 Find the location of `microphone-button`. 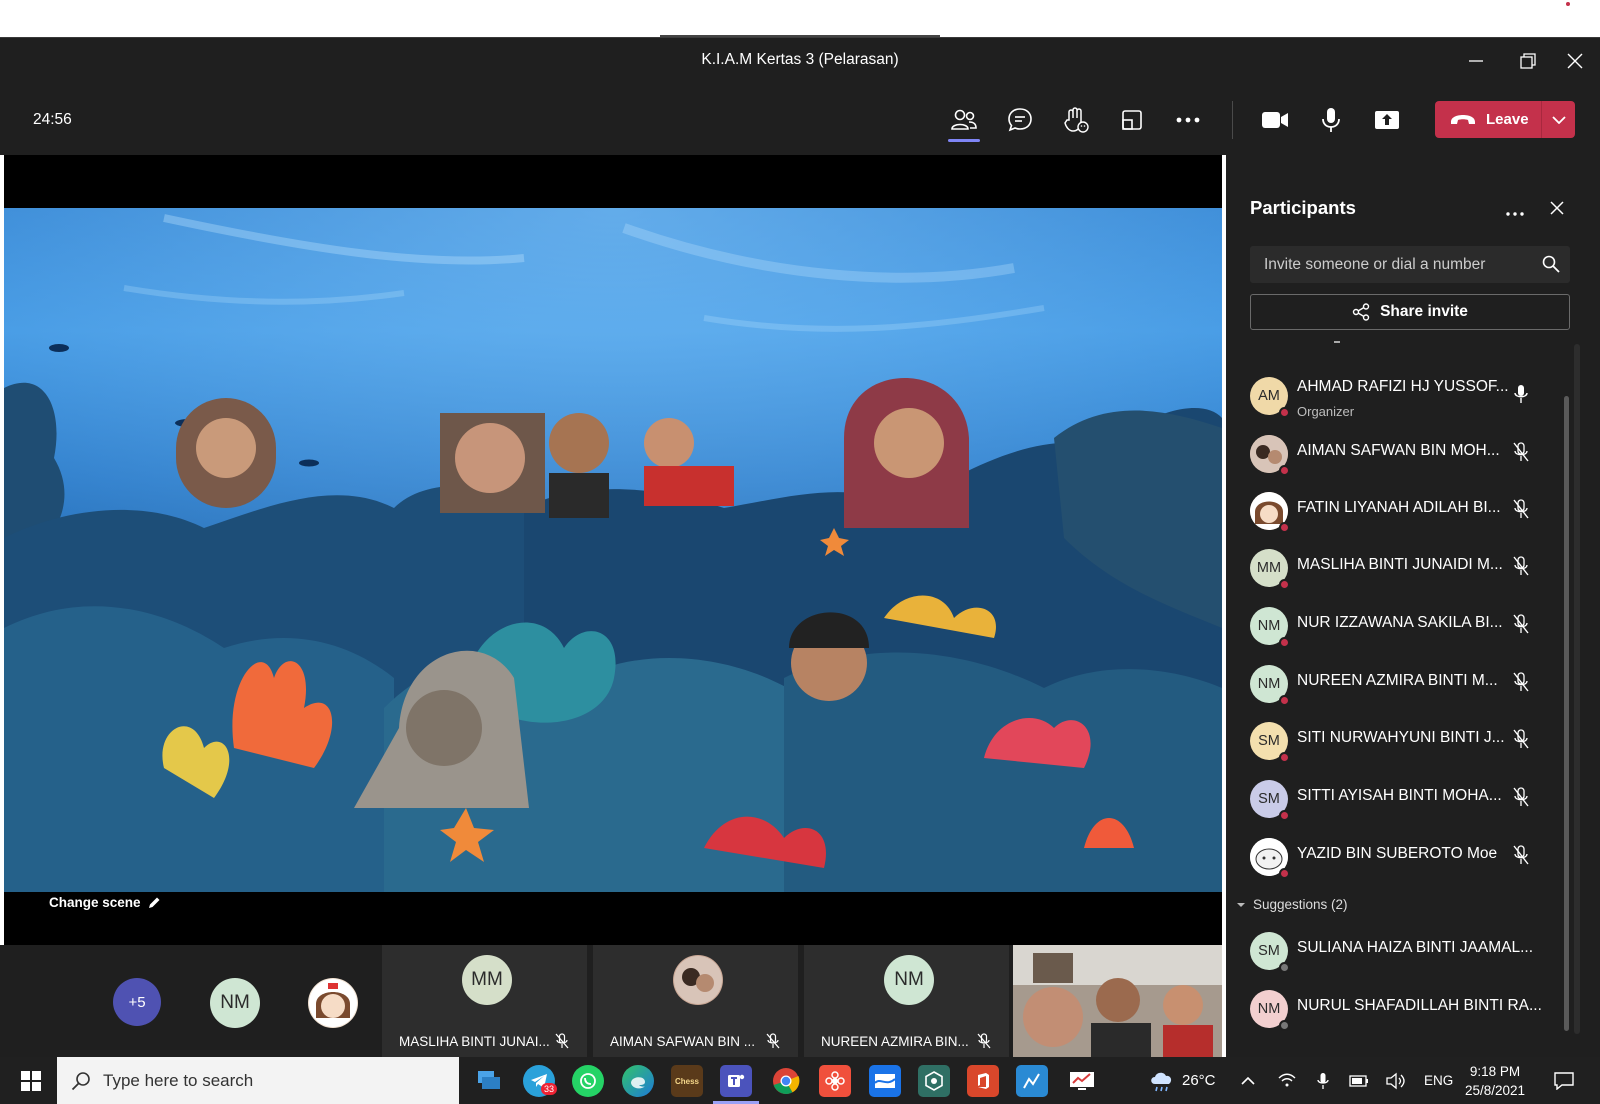

microphone-button is located at coordinates (1331, 120).